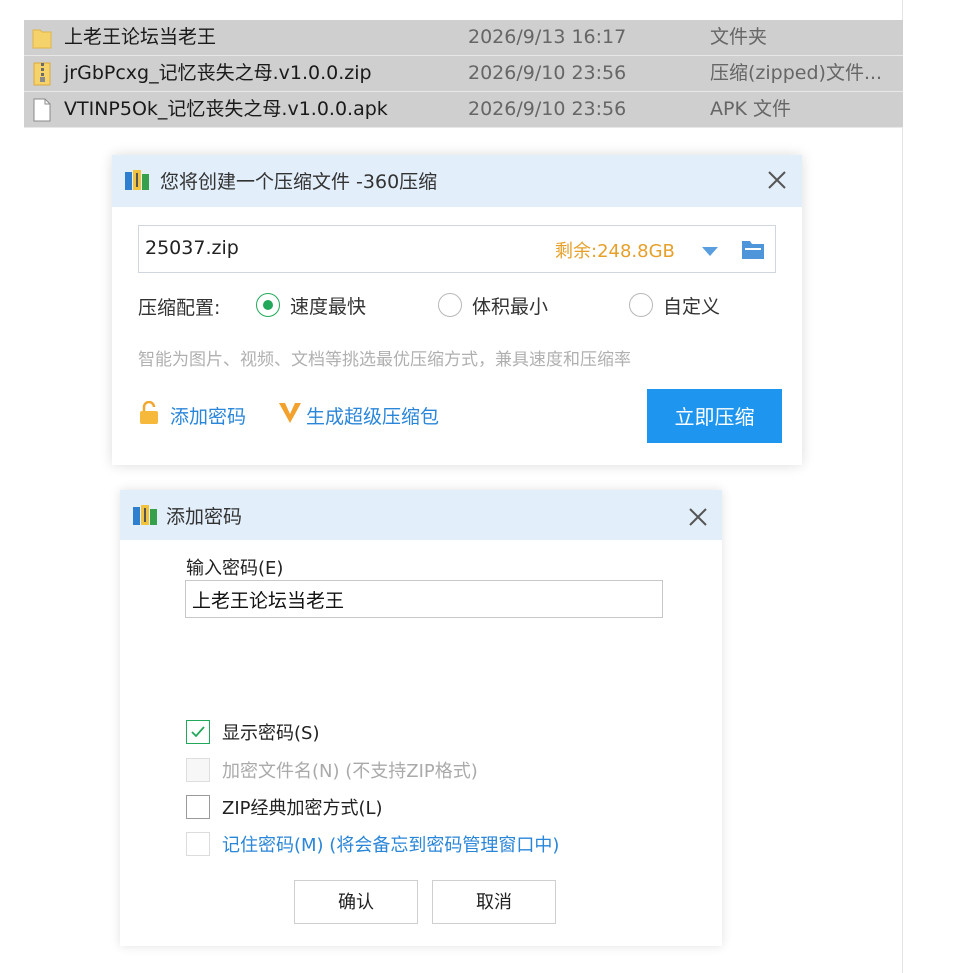 This screenshot has width=960, height=973. Describe the element at coordinates (547, 37) in the screenshot. I see `file-date: 2026/9/13 16:17` at that location.